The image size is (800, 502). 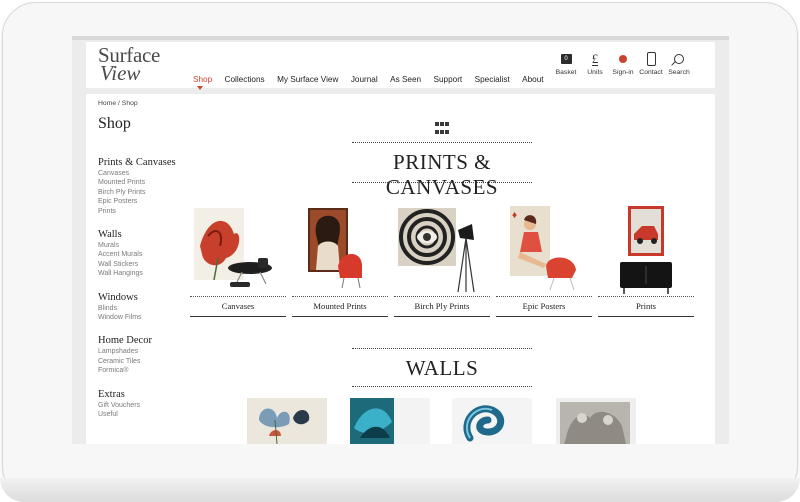 What do you see at coordinates (651, 59) in the screenshot?
I see `phone-icon` at bounding box center [651, 59].